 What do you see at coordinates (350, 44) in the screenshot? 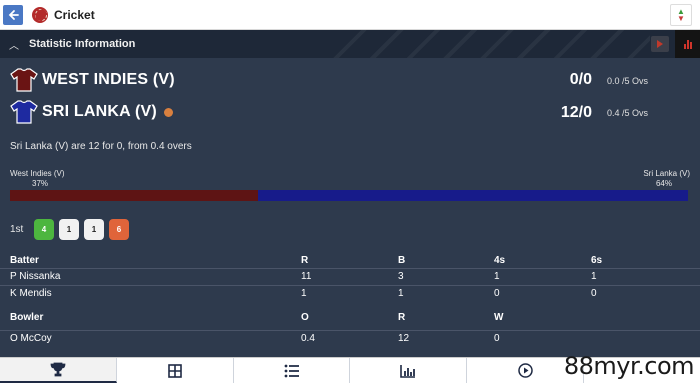
I see `statistic-header: ︿ Statistic Information` at bounding box center [350, 44].